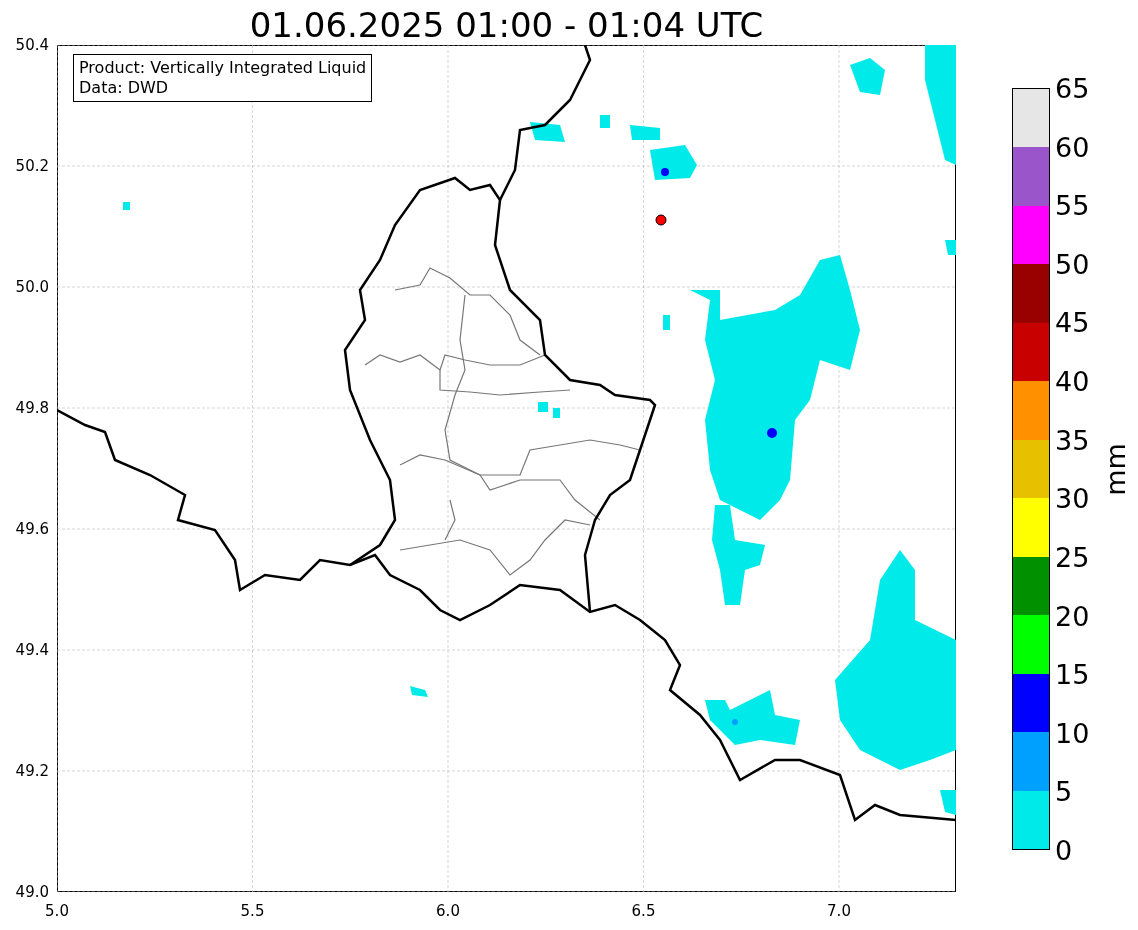 The height and width of the screenshot is (930, 1138). I want to click on colorbar-tick-label: 10, so click(1072, 733).